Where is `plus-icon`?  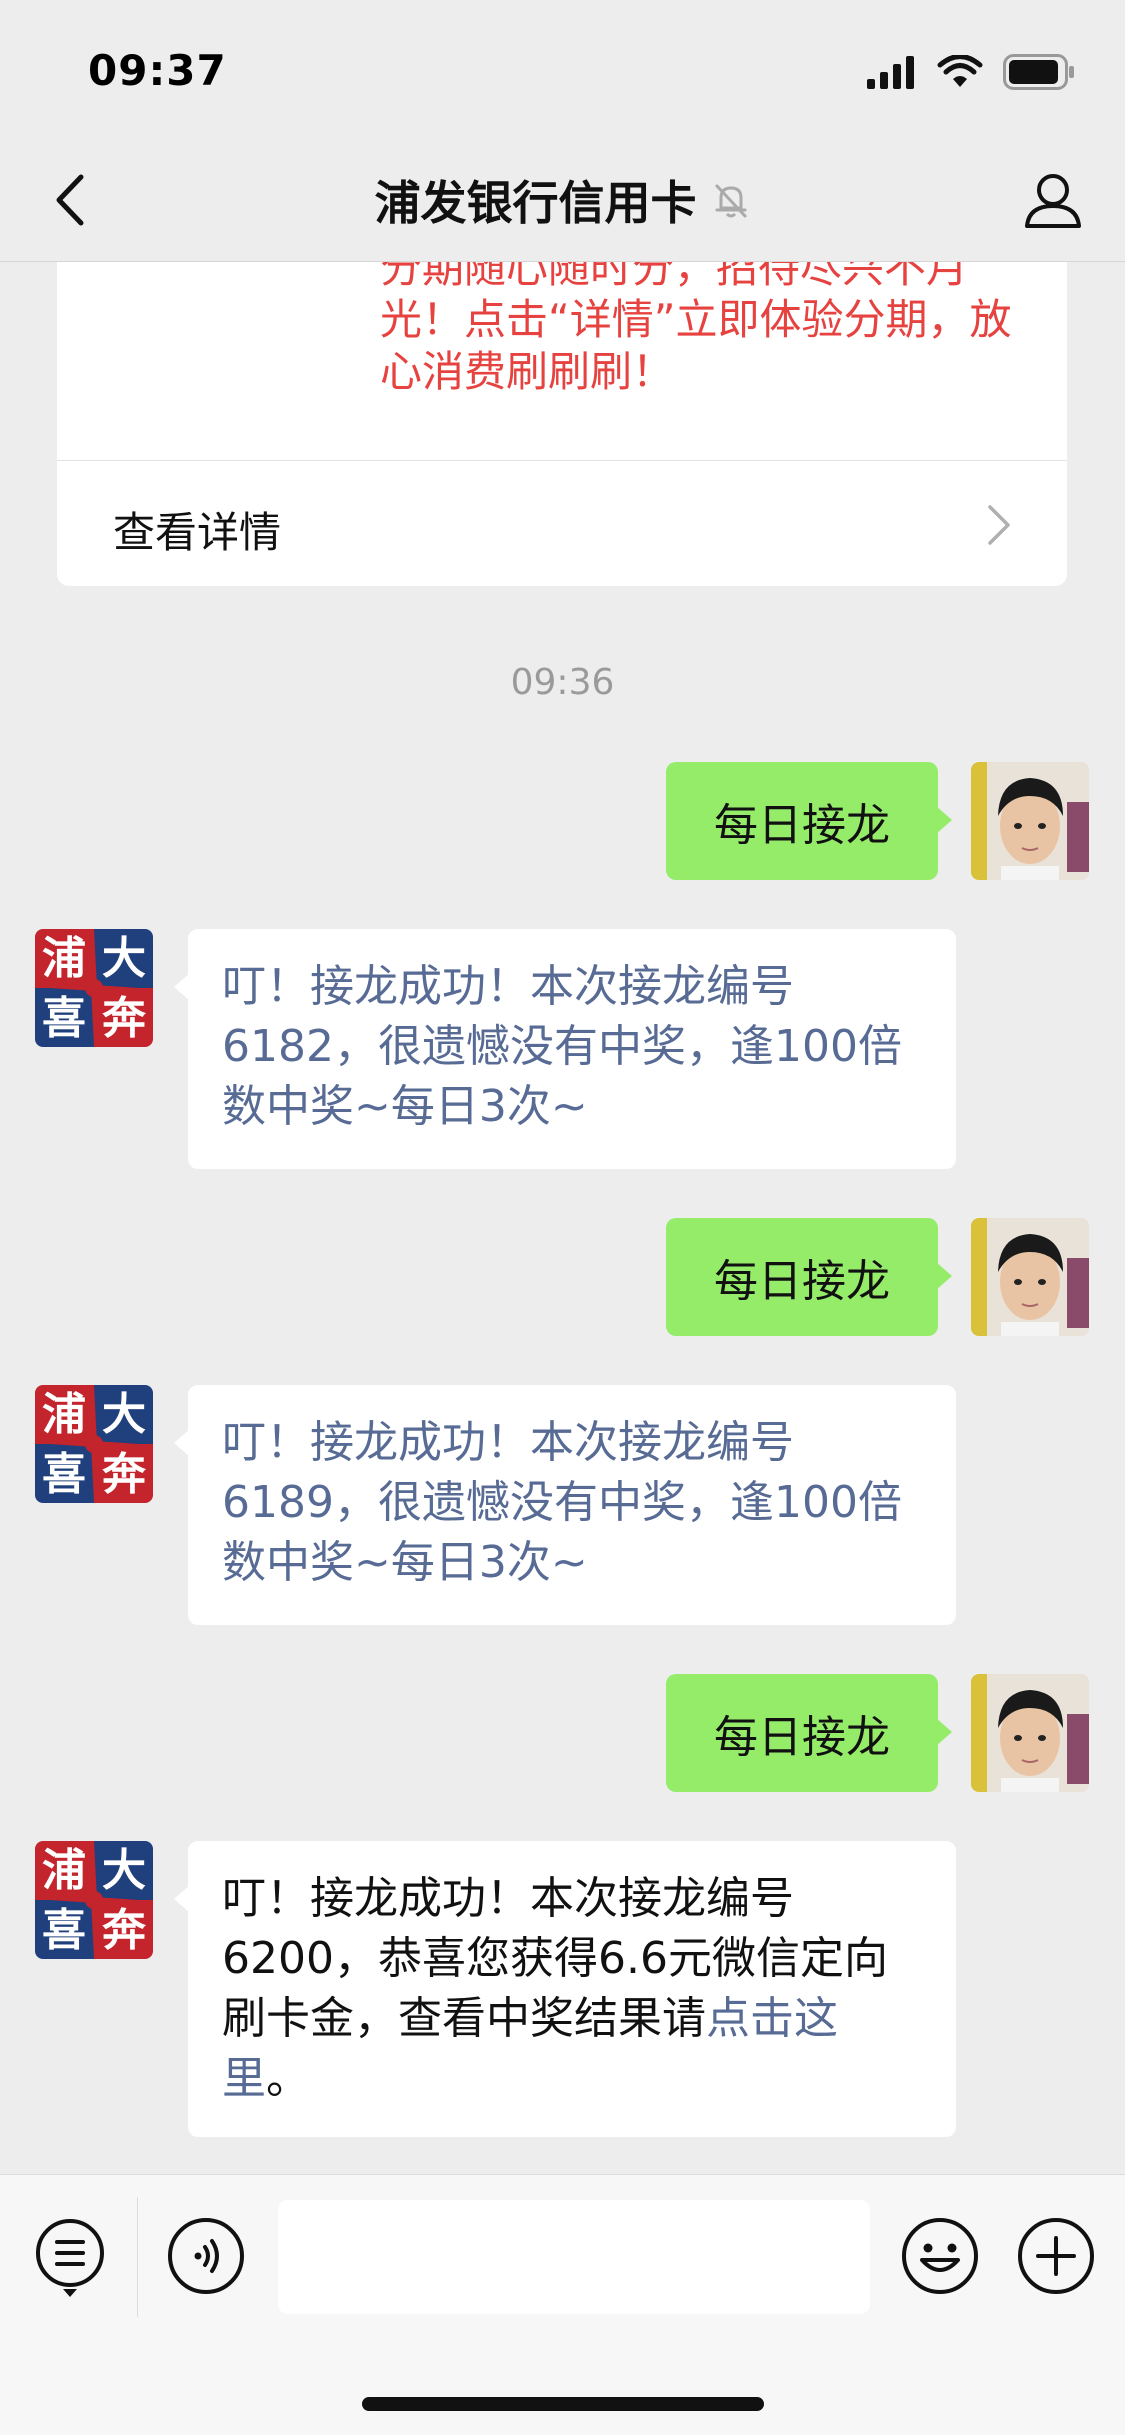 plus-icon is located at coordinates (1056, 2256).